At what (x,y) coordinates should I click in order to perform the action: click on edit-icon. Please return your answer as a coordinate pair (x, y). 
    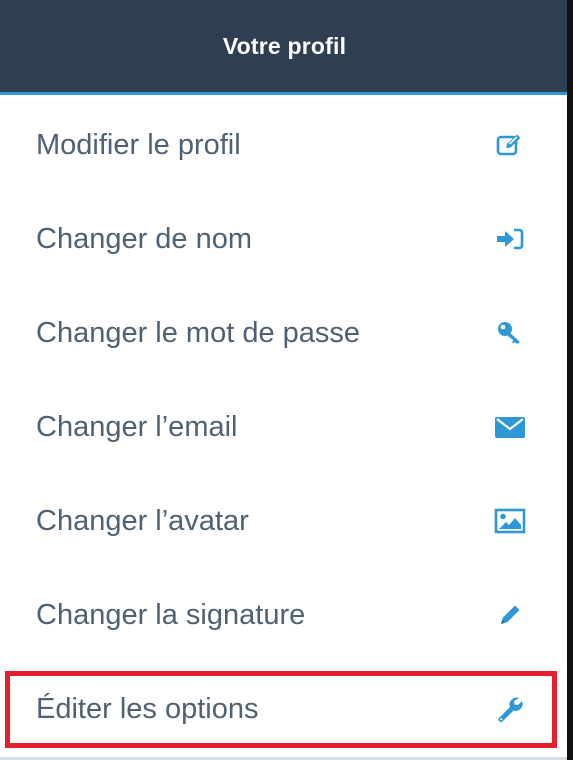
    Looking at the image, I should click on (510, 145).